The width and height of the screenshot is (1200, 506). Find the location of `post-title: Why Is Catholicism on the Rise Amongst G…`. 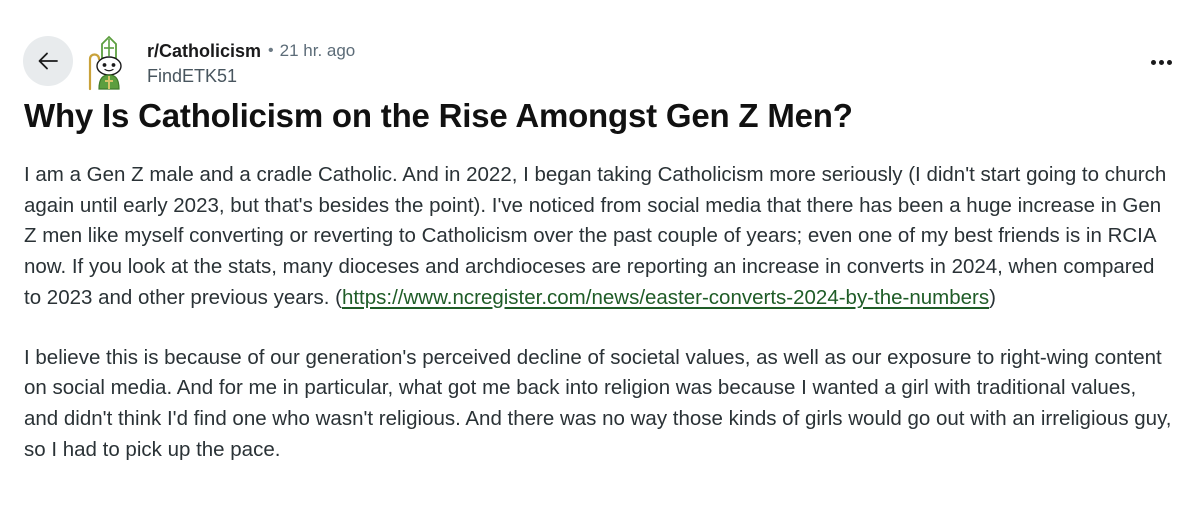

post-title: Why Is Catholicism on the Rise Amongst G… is located at coordinates (438, 115).